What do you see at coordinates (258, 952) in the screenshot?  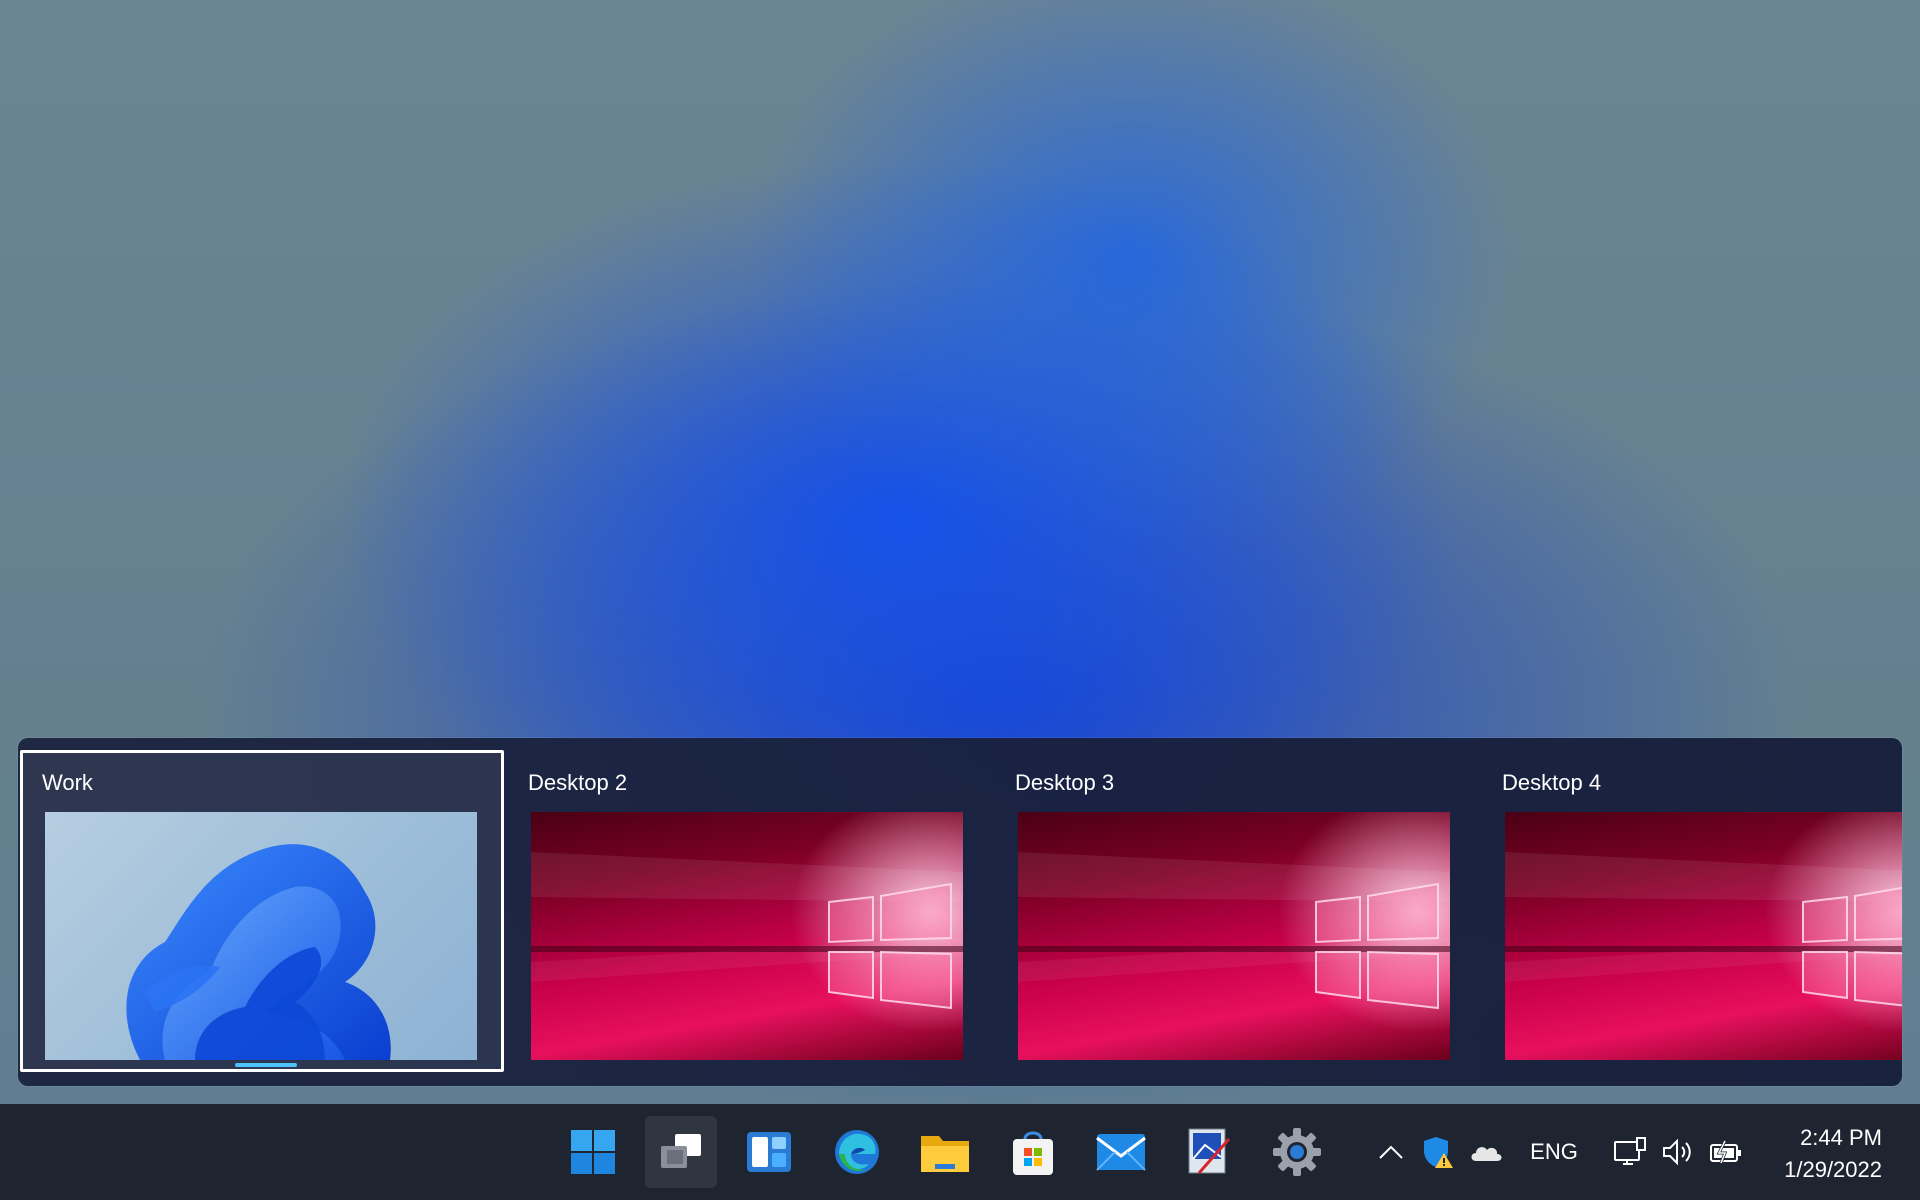 I see `windows-11-bloom-image` at bounding box center [258, 952].